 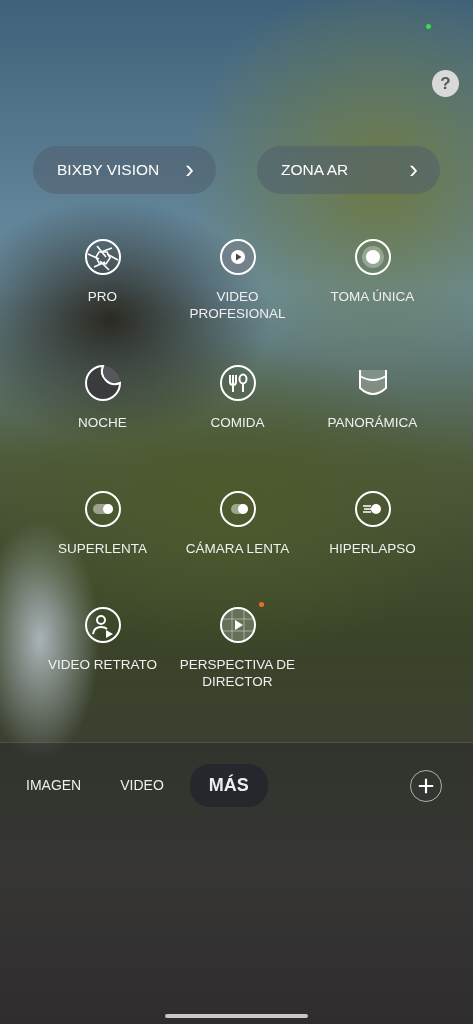 I want to click on grid-play-icon, so click(x=237, y=625).